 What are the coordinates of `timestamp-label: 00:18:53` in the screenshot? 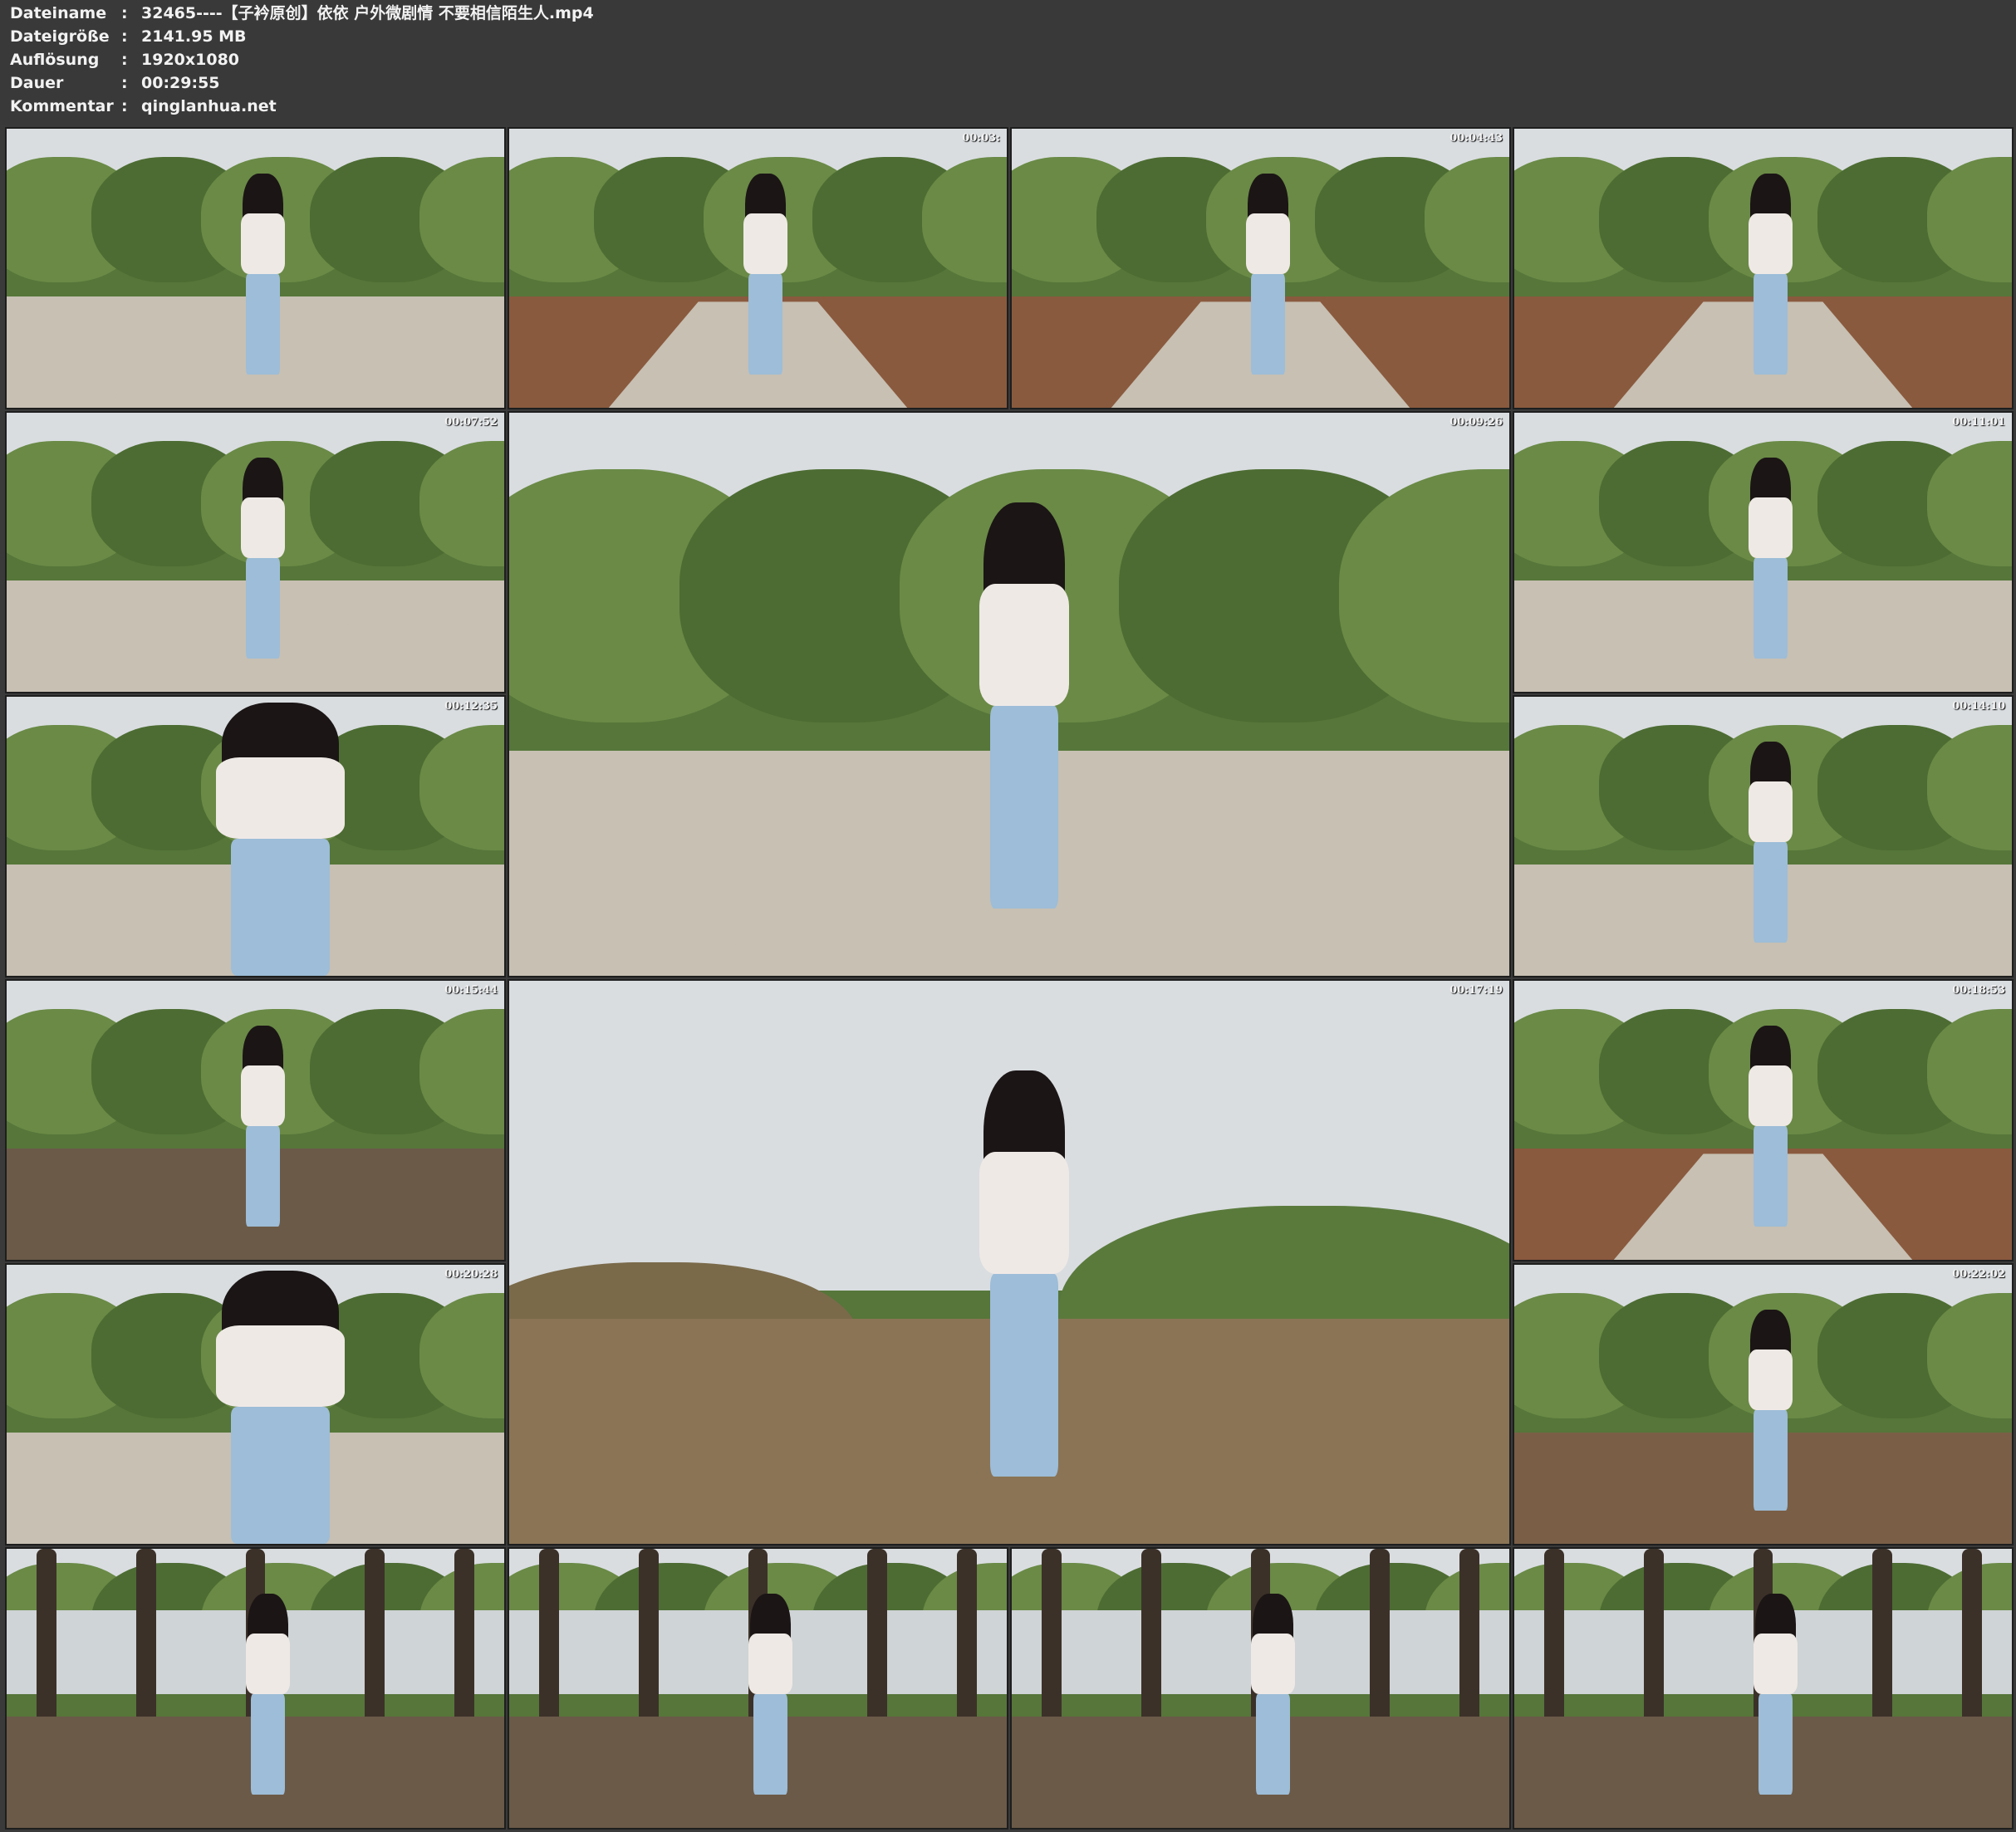 It's located at (1978, 990).